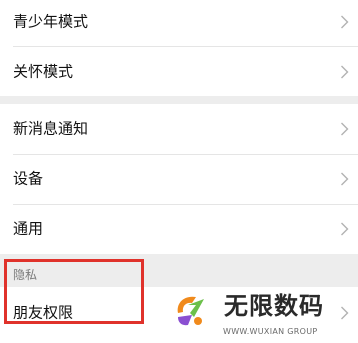 This screenshot has width=358, height=343. I want to click on section-header-label: 隐私, so click(25, 274).